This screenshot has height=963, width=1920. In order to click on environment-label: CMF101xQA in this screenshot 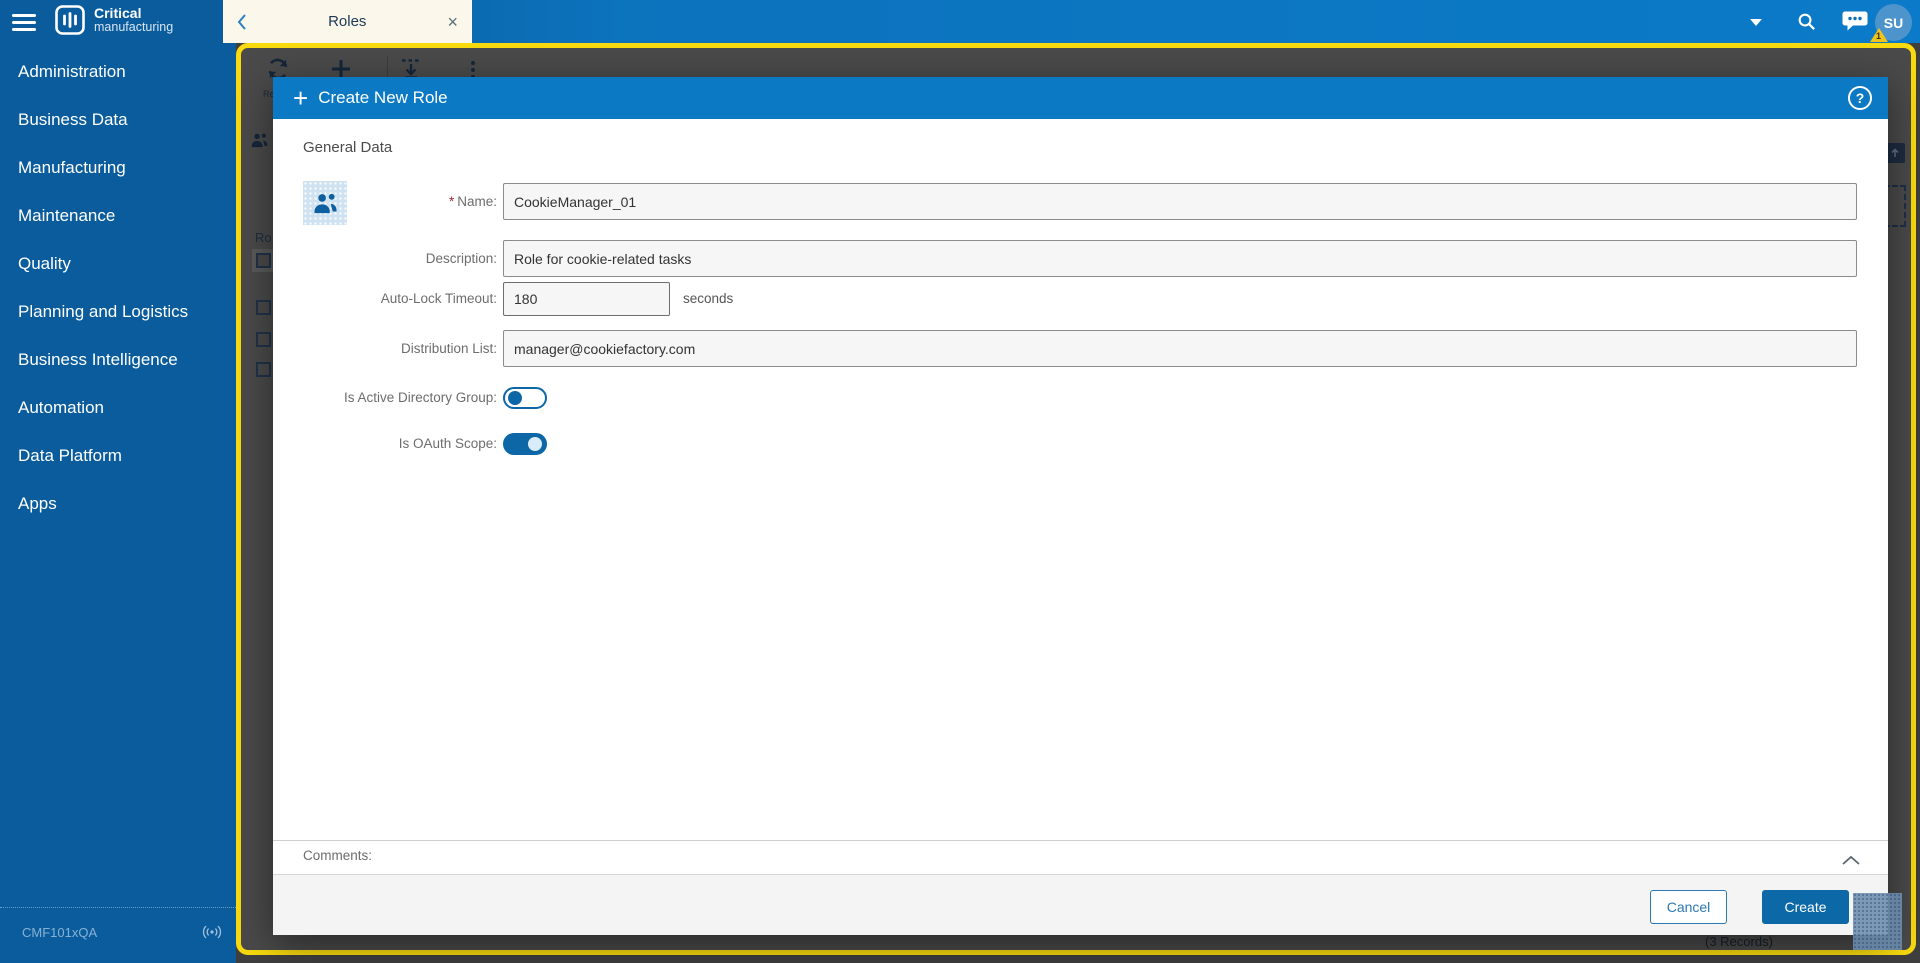, I will do `click(60, 932)`.